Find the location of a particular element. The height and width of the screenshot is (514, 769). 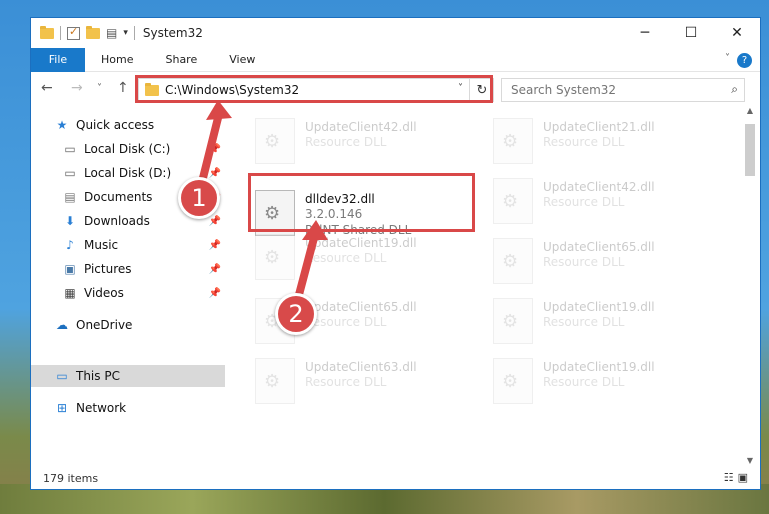

step-1-badge: 1 is located at coordinates (199, 198).